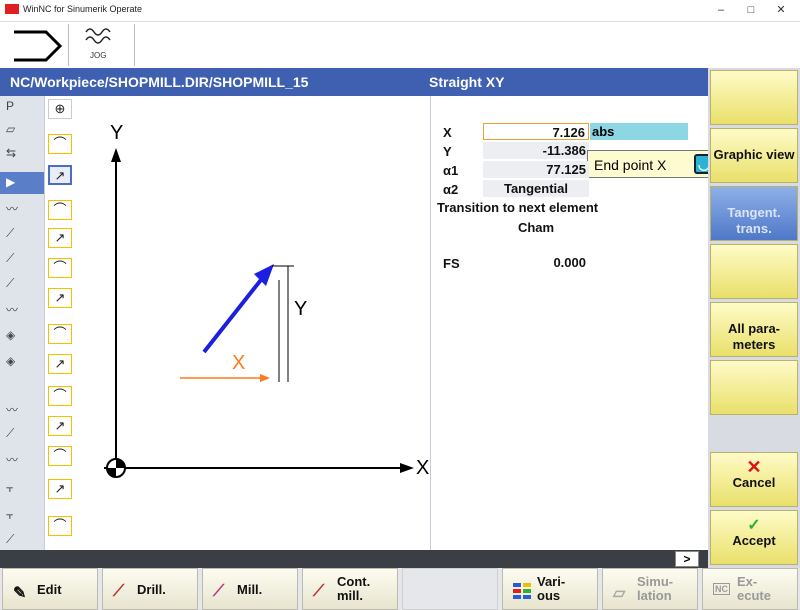 This screenshot has width=800, height=610. I want to click on segment-list: ⊕ ⌒ ↗ ⌒ ↗ ⌒ ↗ ⌒ ↗ ⌒ ↗ ⌒ ↗ ⌒, so click(59, 323).